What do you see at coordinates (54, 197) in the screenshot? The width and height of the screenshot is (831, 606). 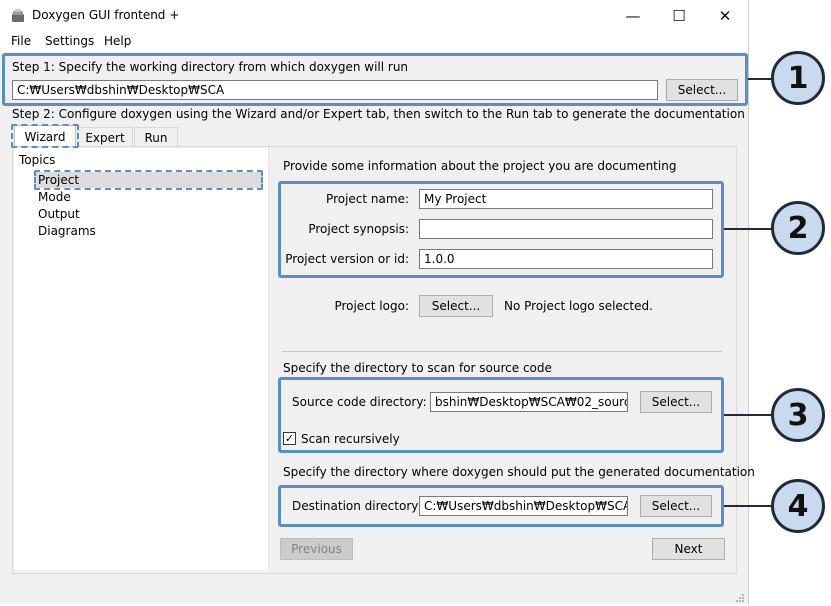 I see `topic-item-mode: Mode` at bounding box center [54, 197].